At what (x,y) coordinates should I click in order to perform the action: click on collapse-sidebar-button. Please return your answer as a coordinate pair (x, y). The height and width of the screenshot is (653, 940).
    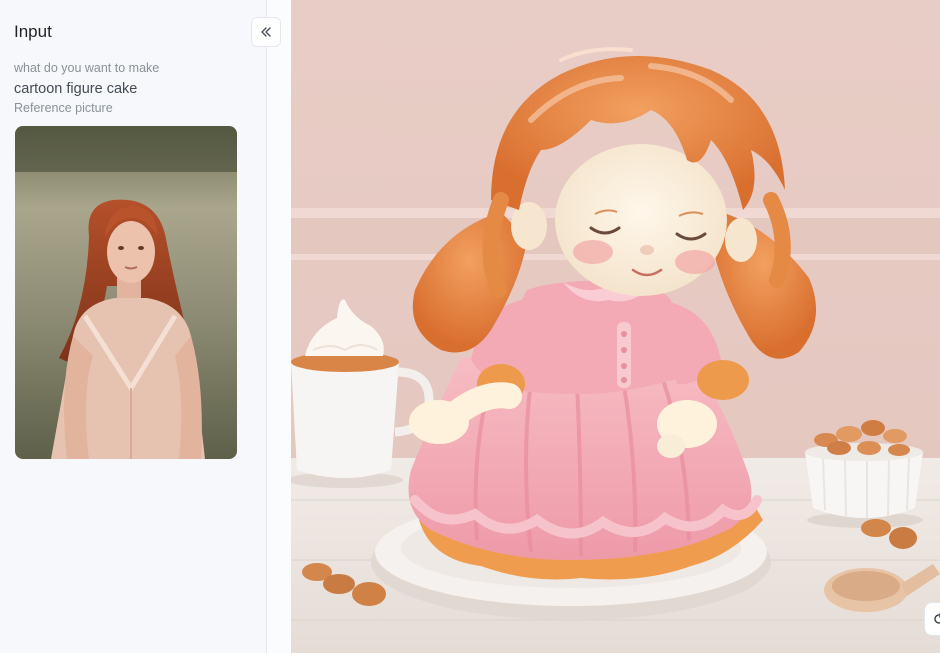
    Looking at the image, I should click on (266, 32).